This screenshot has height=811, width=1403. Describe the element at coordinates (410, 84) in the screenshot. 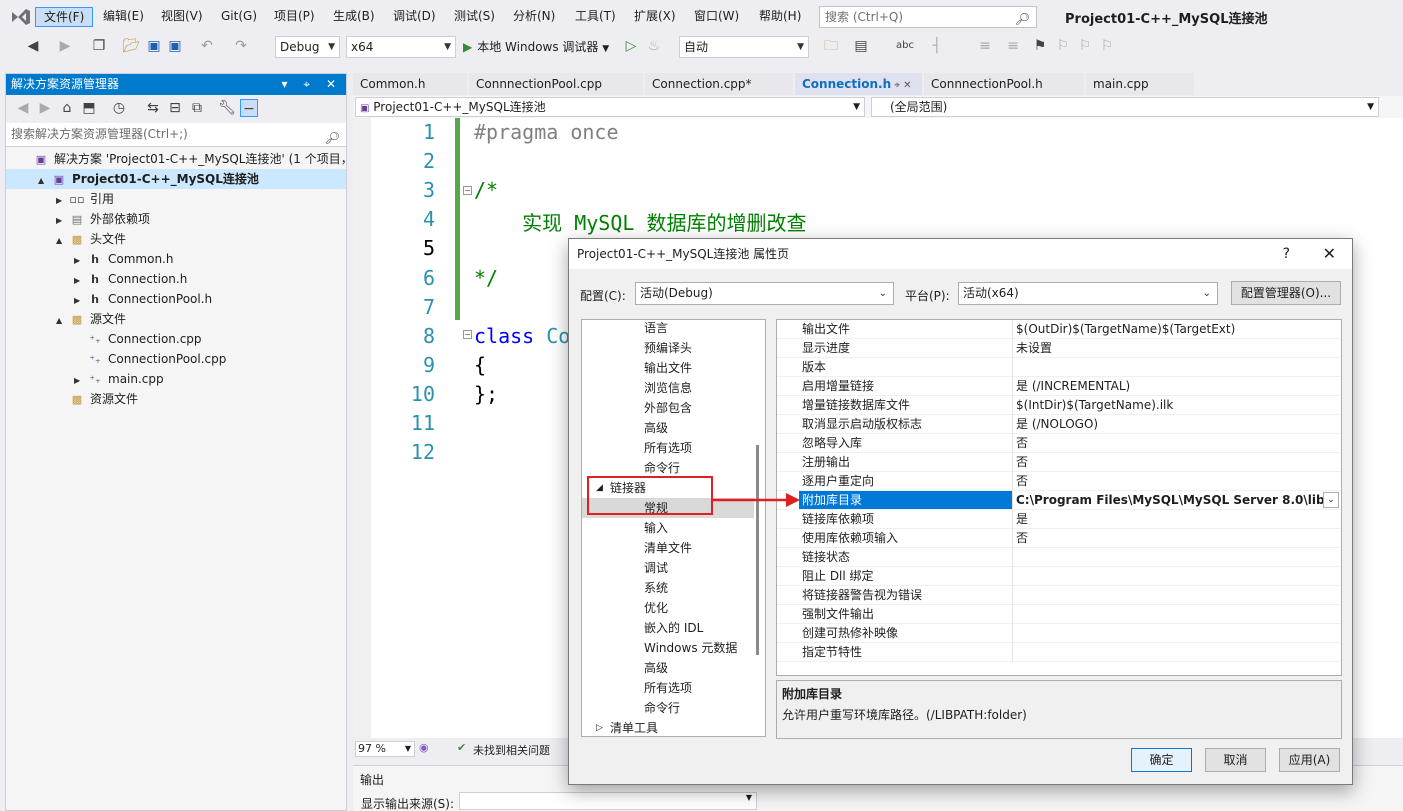

I see `editor-tab: Common.h` at that location.